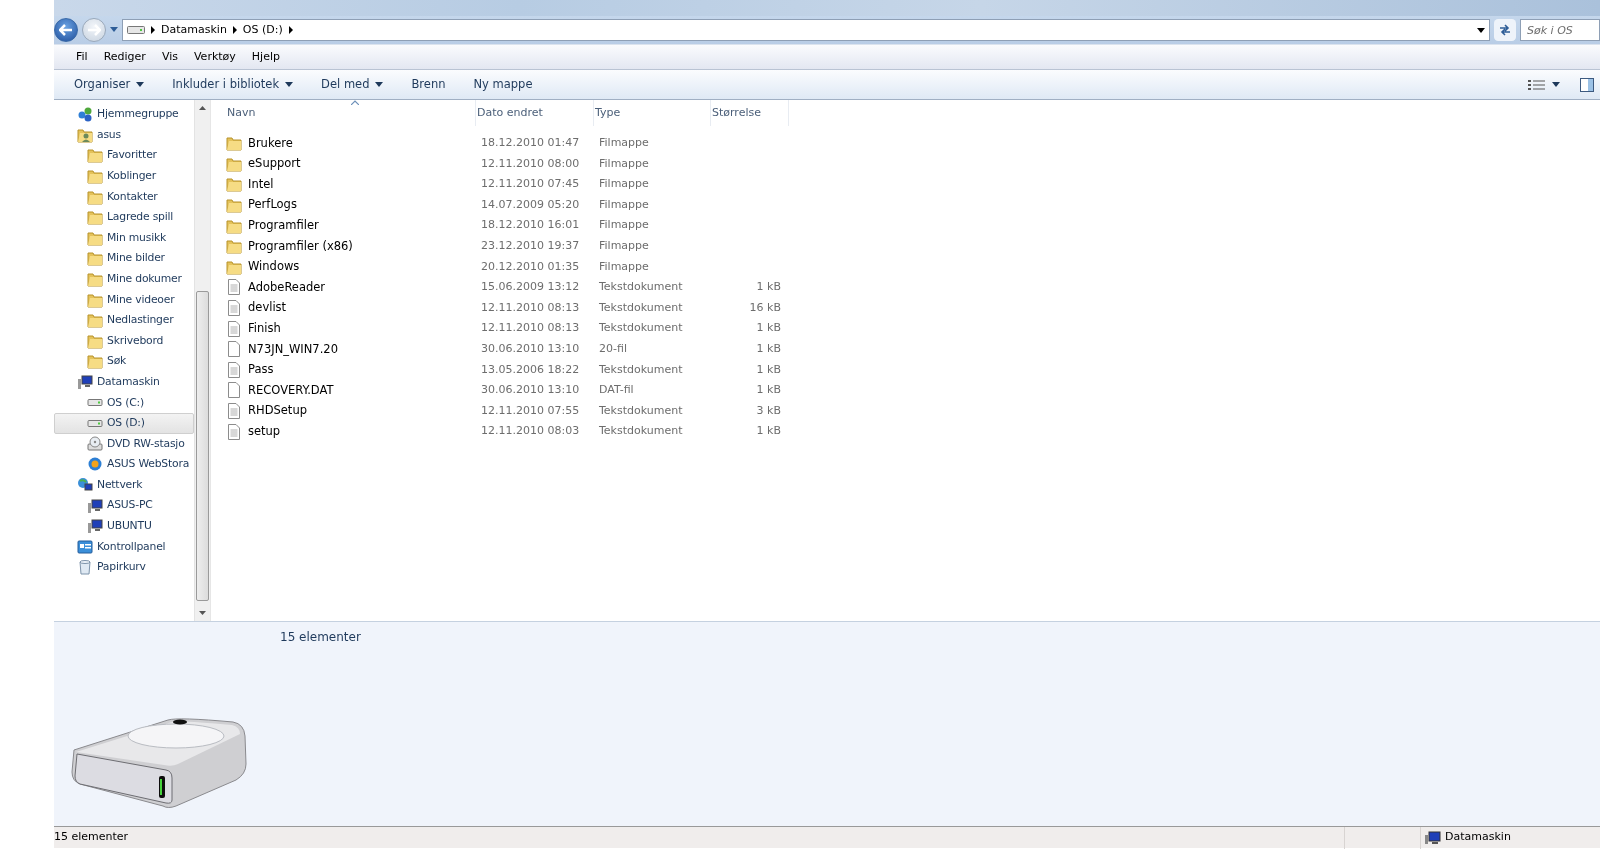 The image size is (1600, 860). What do you see at coordinates (124, 382) in the screenshot?
I see `tree-item: Datamaskin` at bounding box center [124, 382].